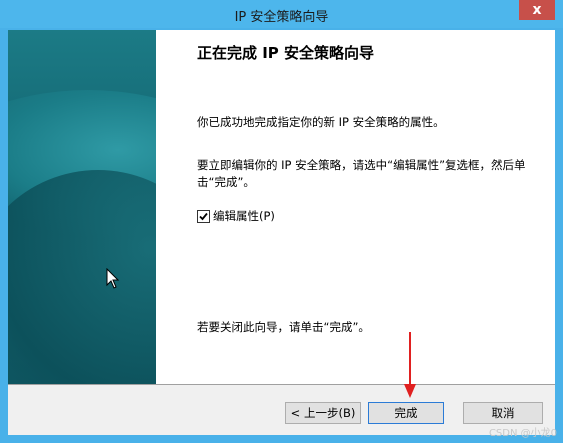  I want to click on window-title: IP 安全策略向导, so click(281, 17).